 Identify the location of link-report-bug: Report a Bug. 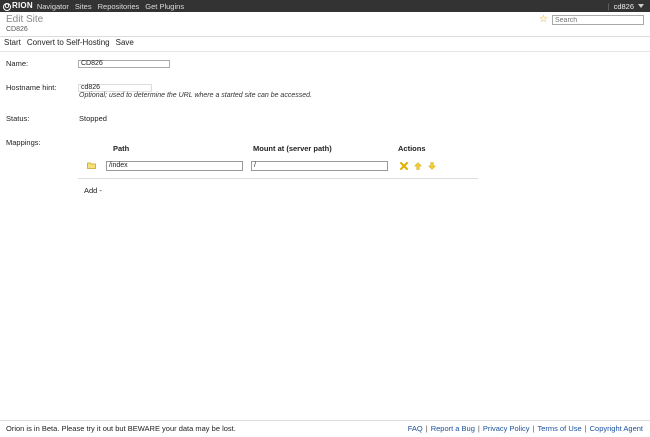
(453, 428).